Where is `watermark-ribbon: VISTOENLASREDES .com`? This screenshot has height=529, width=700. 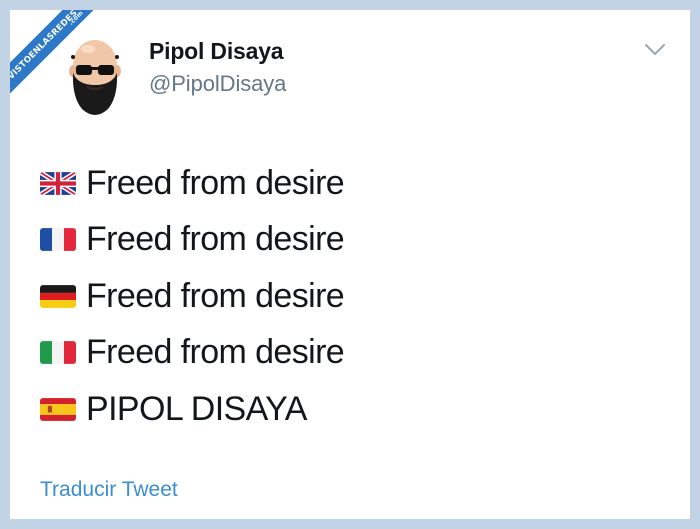 watermark-ribbon: VISTOENLASREDES .com is located at coordinates (65, 65).